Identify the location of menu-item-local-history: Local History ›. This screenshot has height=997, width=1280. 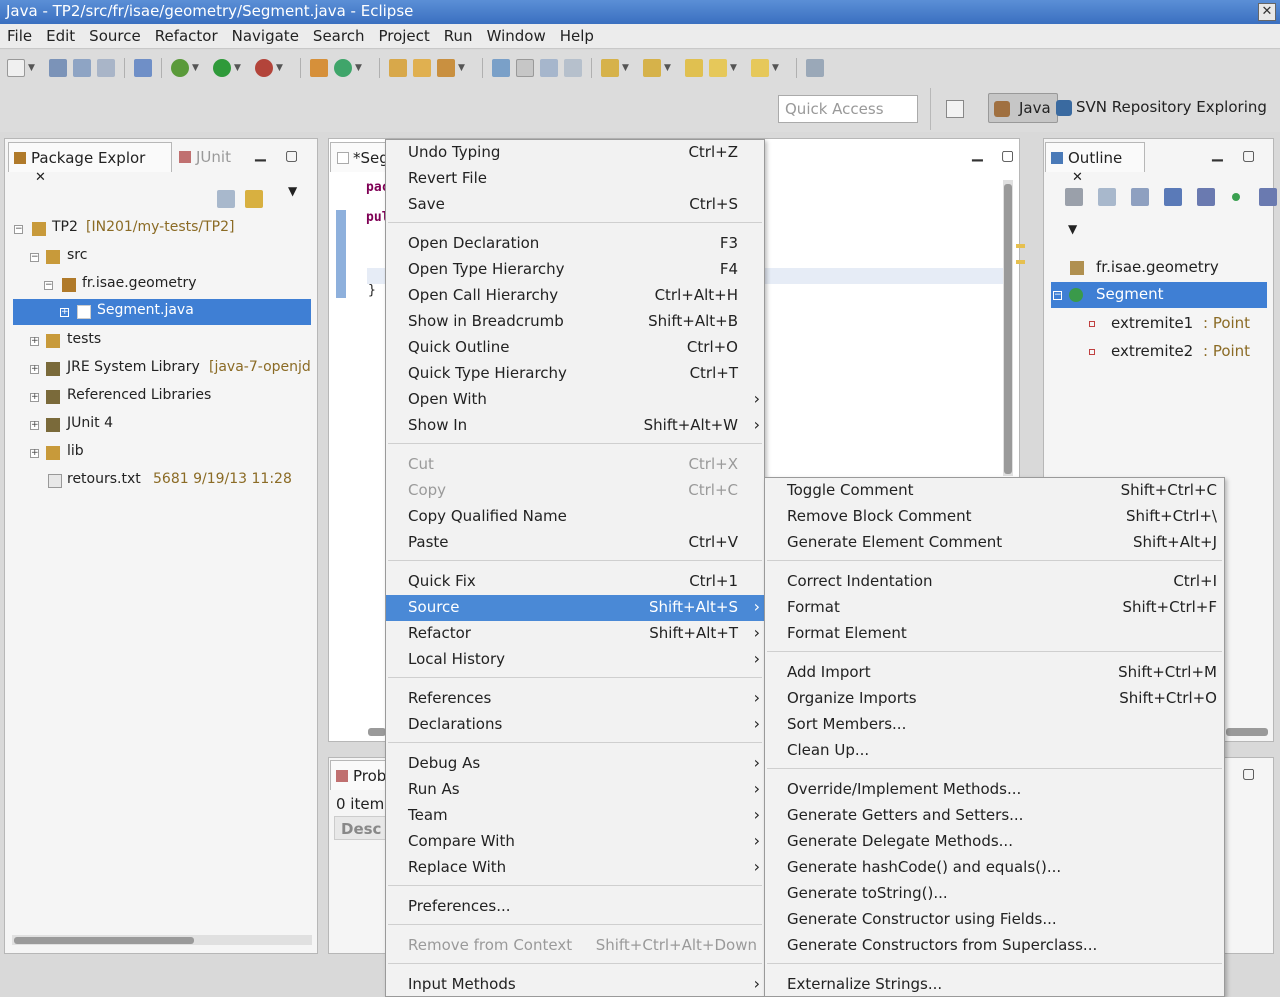
(575, 660).